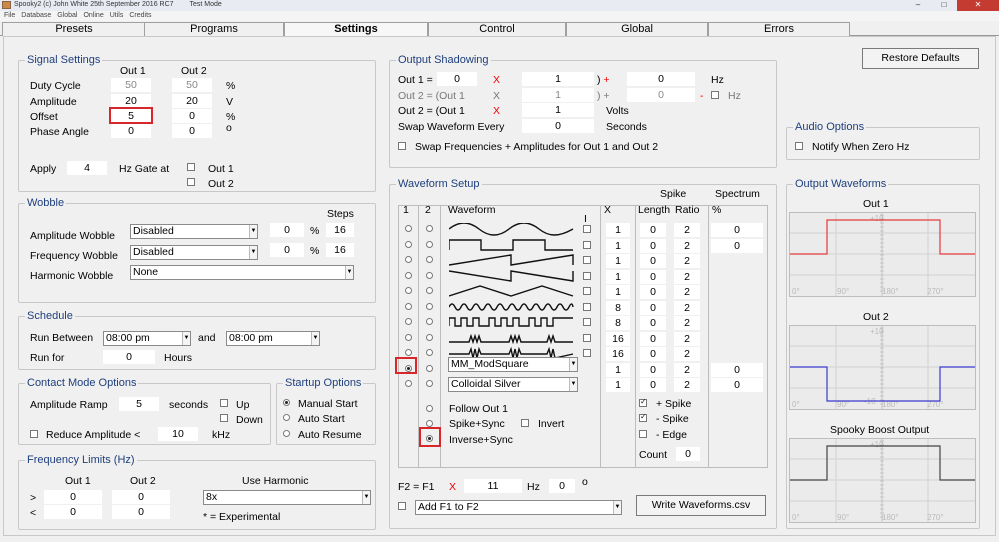  Describe the element at coordinates (93, 16) in the screenshot. I see `menu-online: Online` at that location.